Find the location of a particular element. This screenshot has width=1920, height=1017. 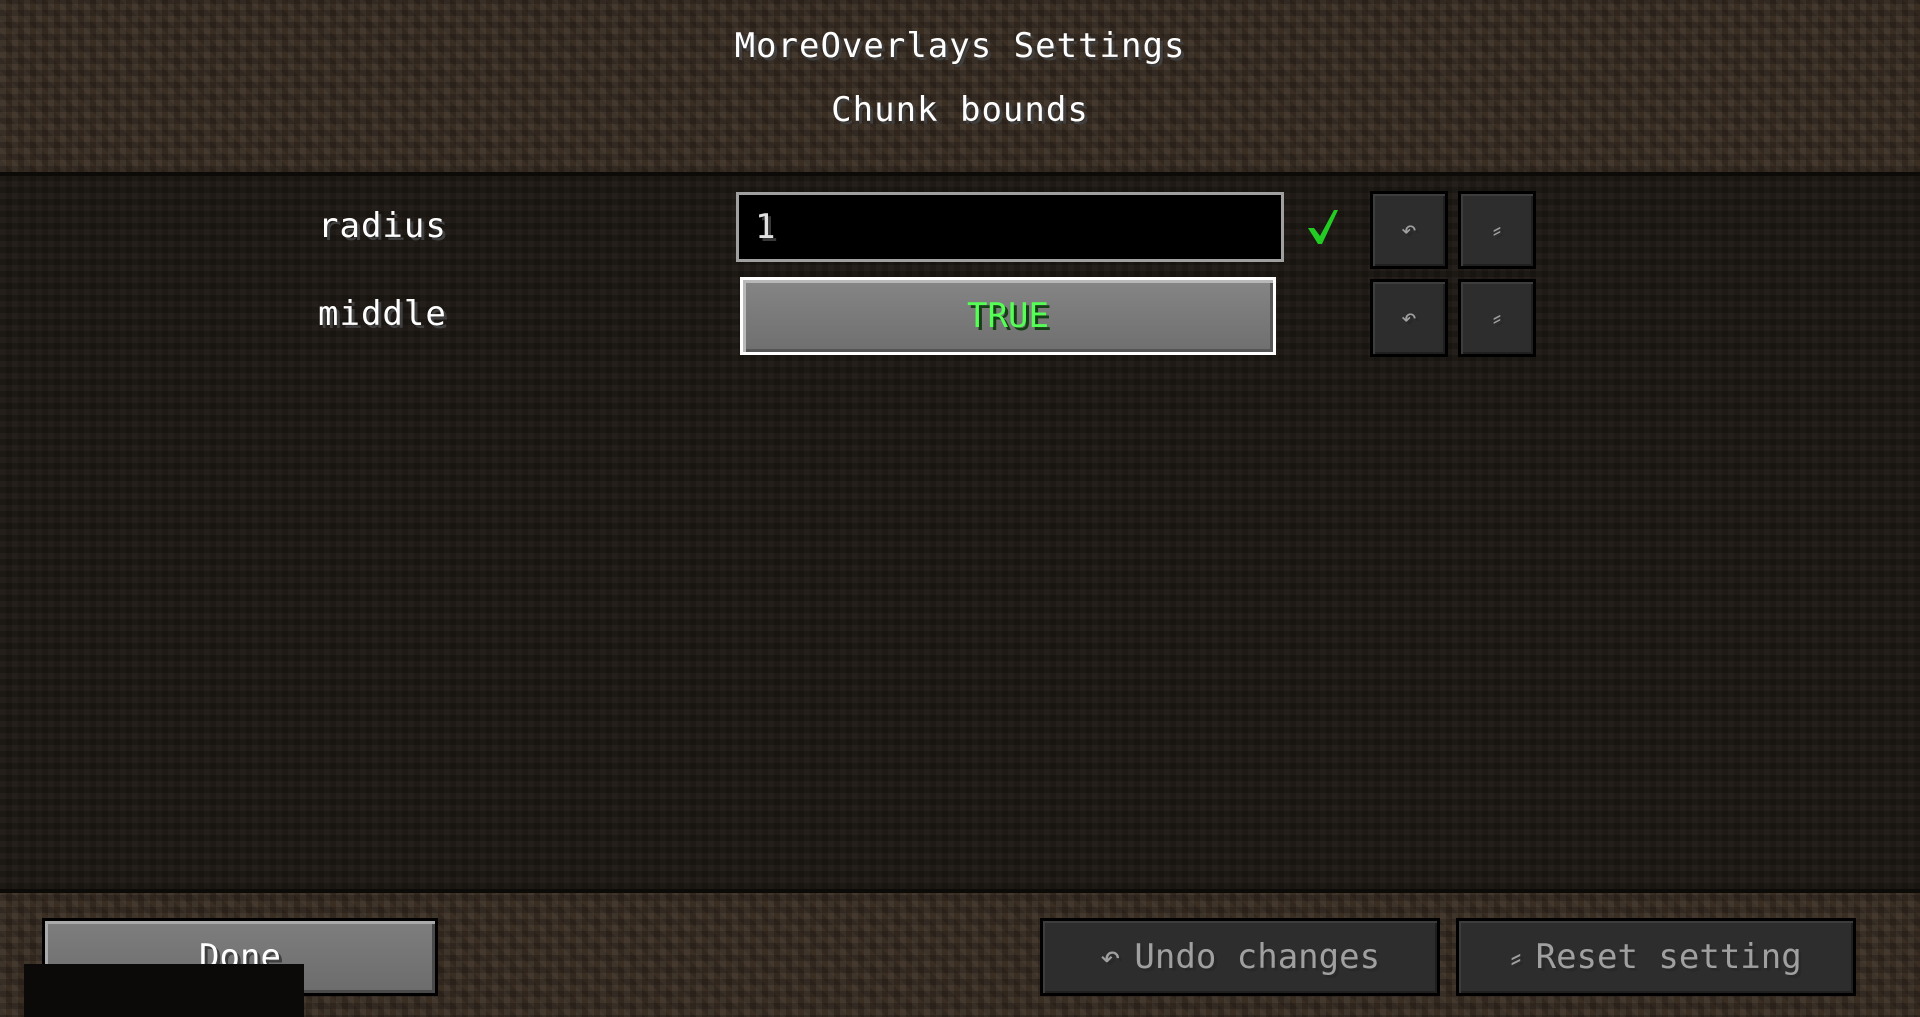

category-subtitle: Chunk bounds is located at coordinates (960, 110).